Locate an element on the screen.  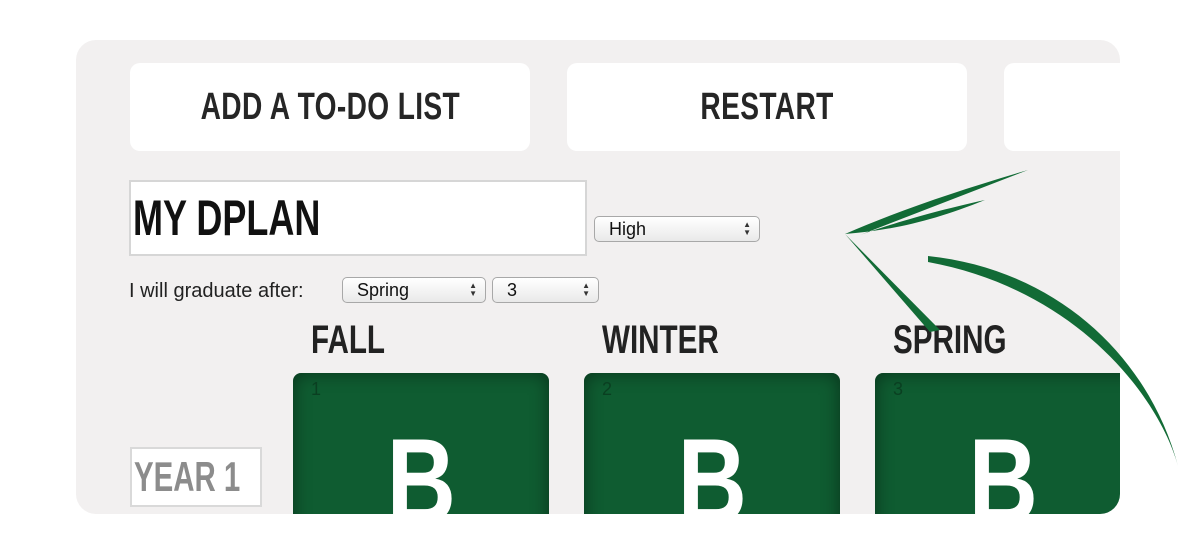
term-number: 3 is located at coordinates (898, 389).